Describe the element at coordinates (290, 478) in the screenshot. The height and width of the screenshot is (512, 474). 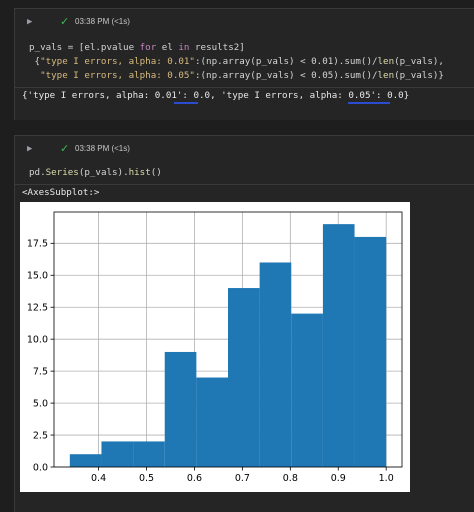
I see `x-tick-label: 0.8` at that location.